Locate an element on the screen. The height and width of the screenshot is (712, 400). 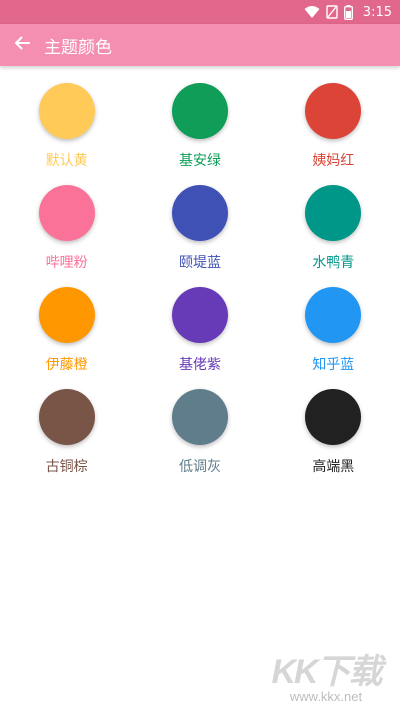
color-option: 水鸭青 is located at coordinates (333, 228).